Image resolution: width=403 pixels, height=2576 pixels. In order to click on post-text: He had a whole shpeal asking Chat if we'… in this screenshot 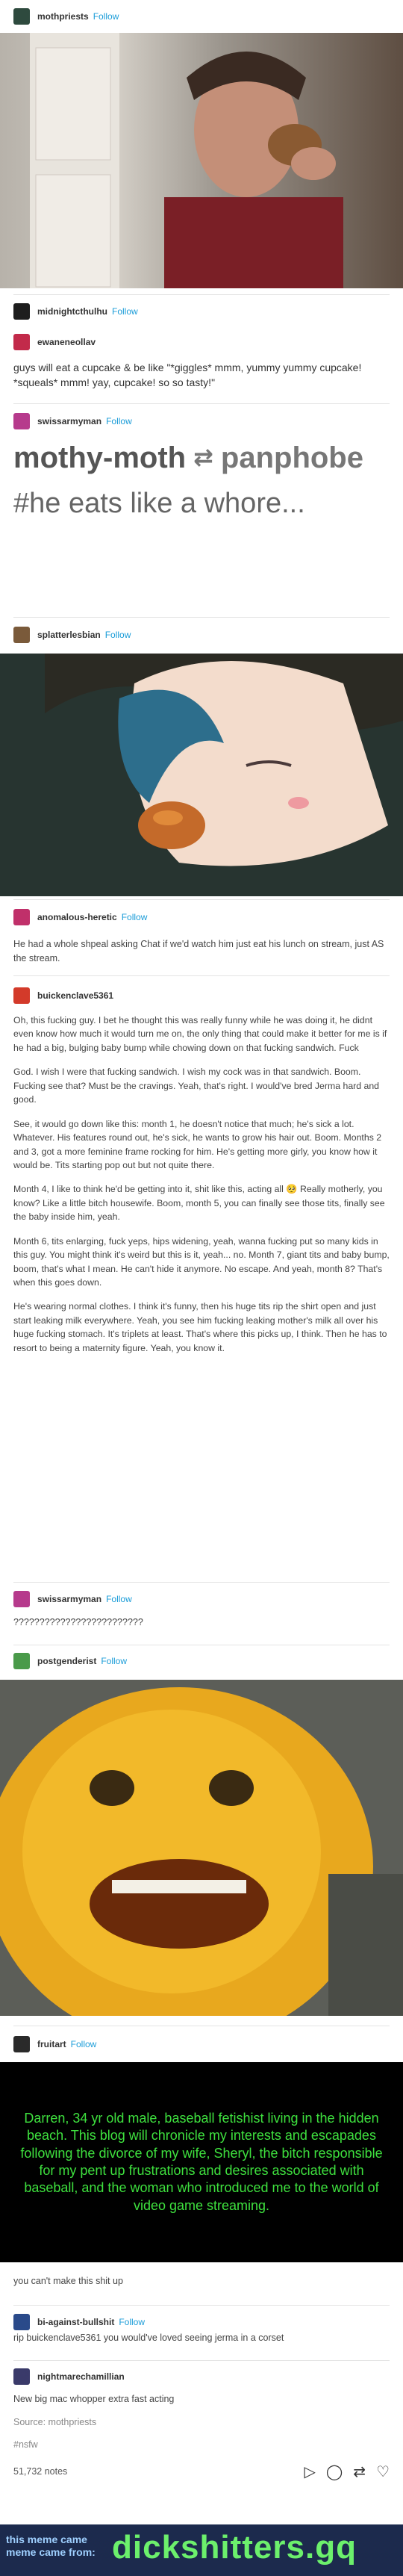, I will do `click(201, 950)`.